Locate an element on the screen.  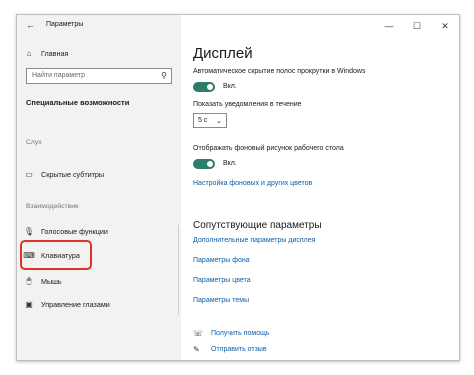
page-title: Дисплей is located at coordinates (223, 53).